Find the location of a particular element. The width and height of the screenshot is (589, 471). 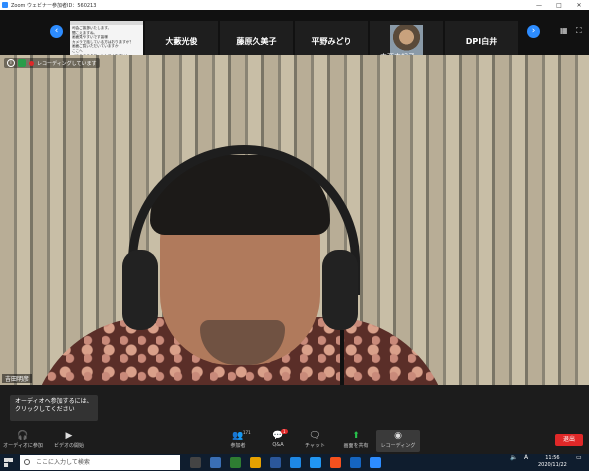

store-icon is located at coordinates (235, 462).